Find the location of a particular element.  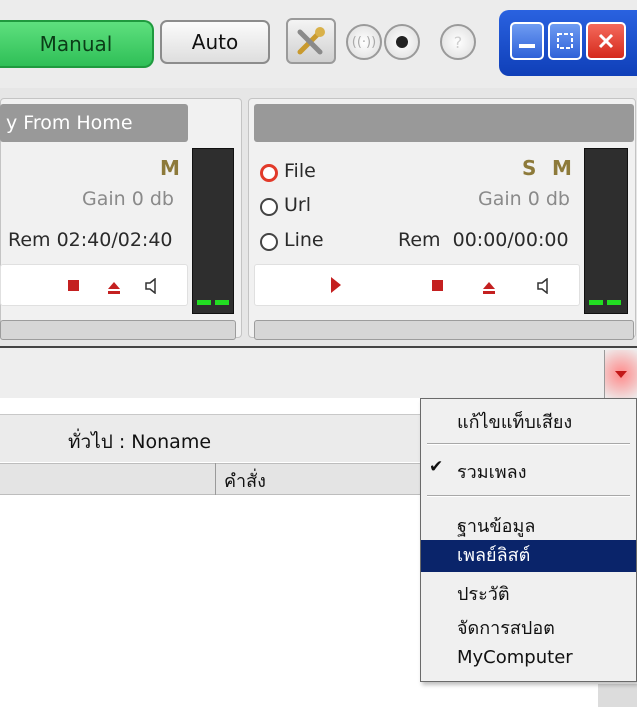

column-header-row is located at coordinates (210, 479).